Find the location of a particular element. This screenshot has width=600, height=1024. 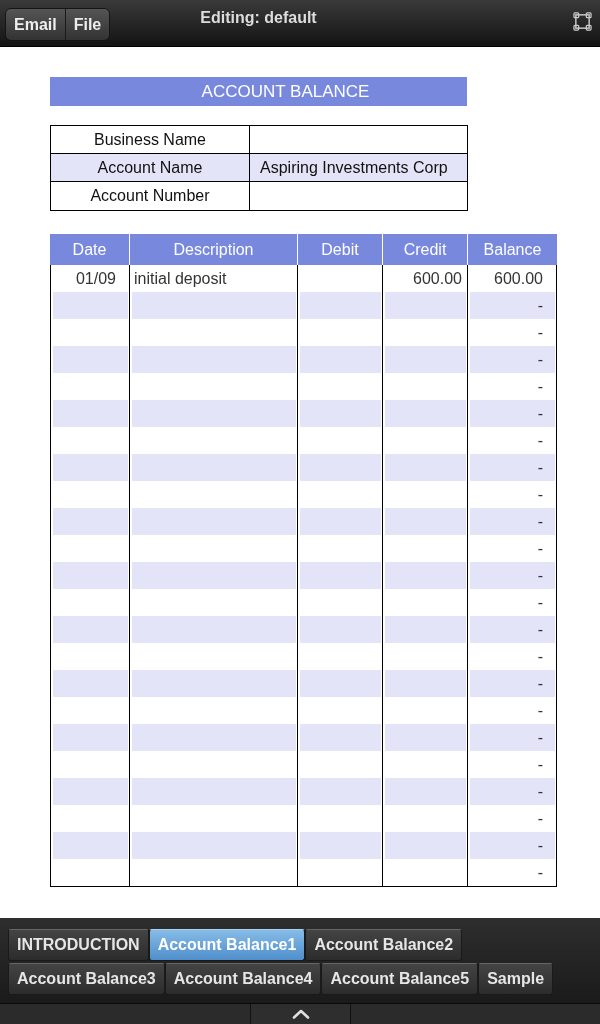

table-cell-text: Aspiring Investments Corp is located at coordinates (354, 167).